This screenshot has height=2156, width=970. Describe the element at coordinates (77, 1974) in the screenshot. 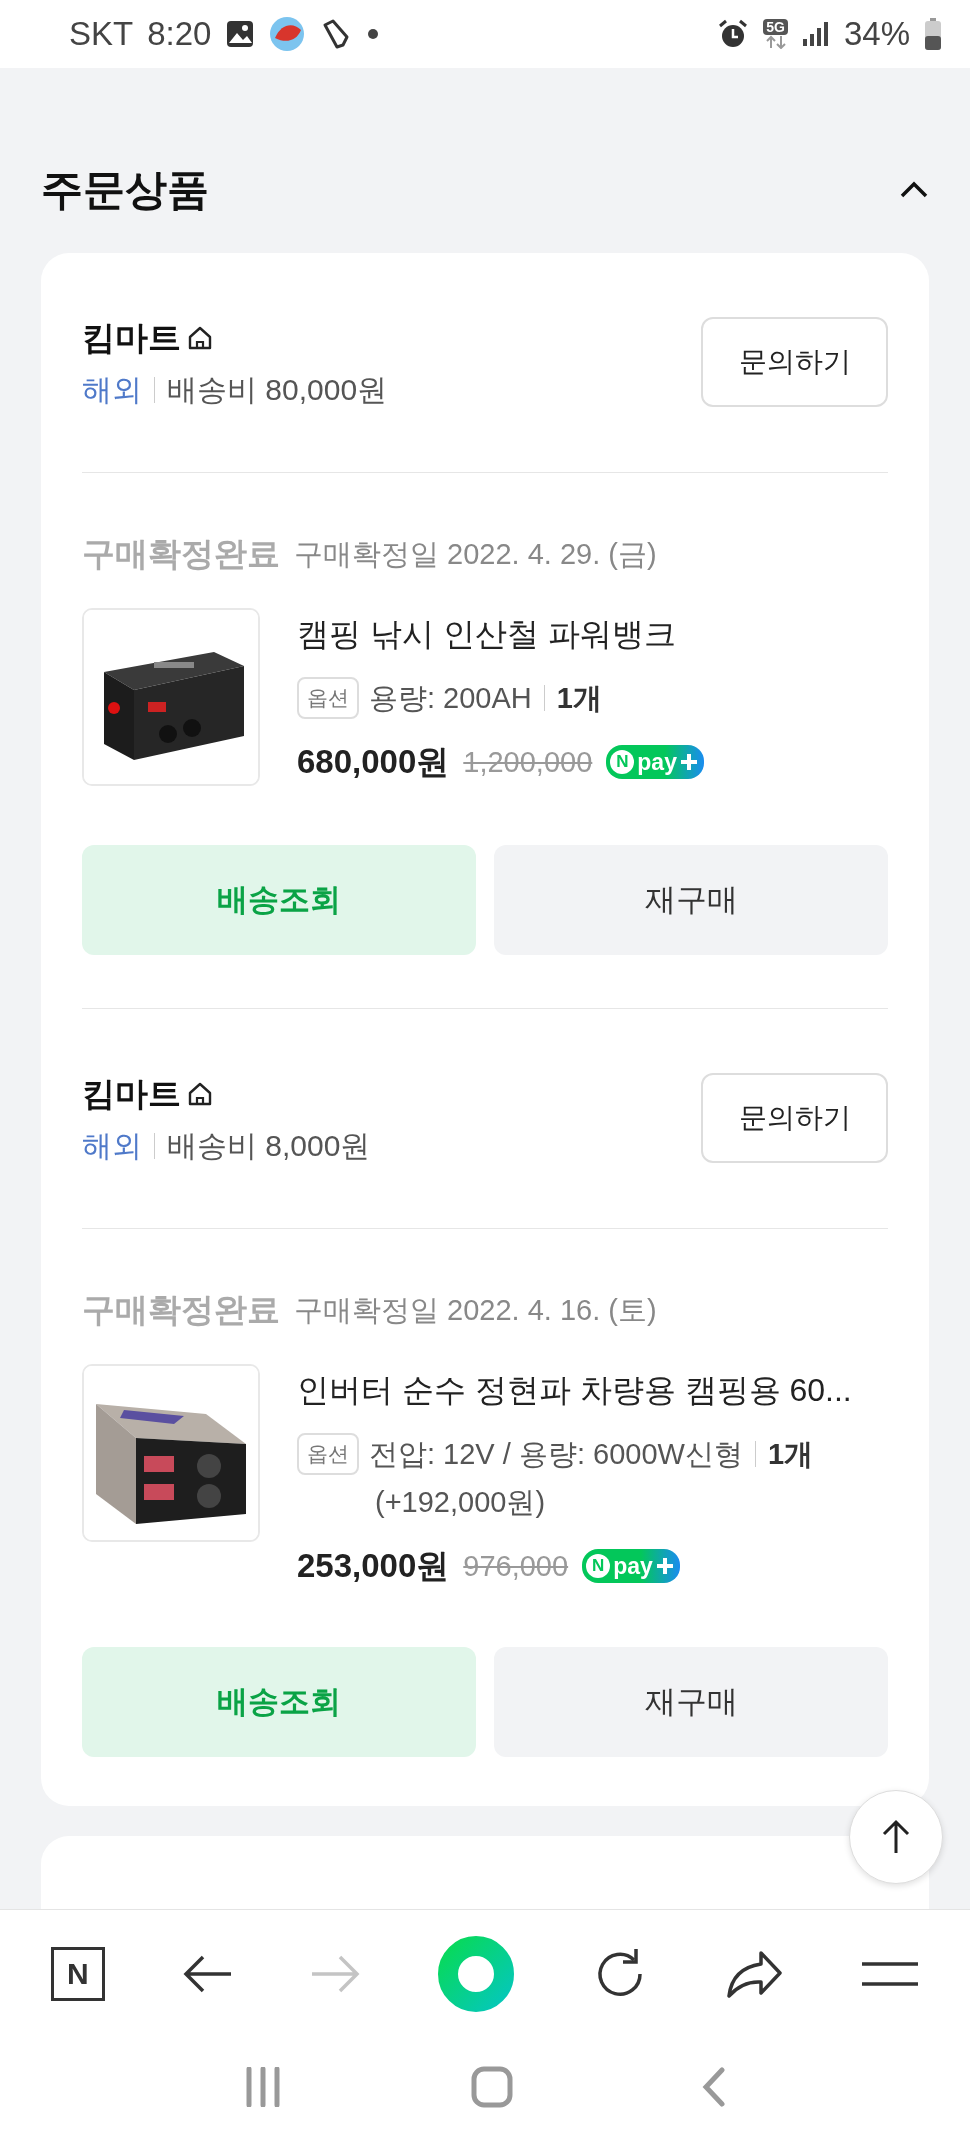

I see `home-button: N` at that location.